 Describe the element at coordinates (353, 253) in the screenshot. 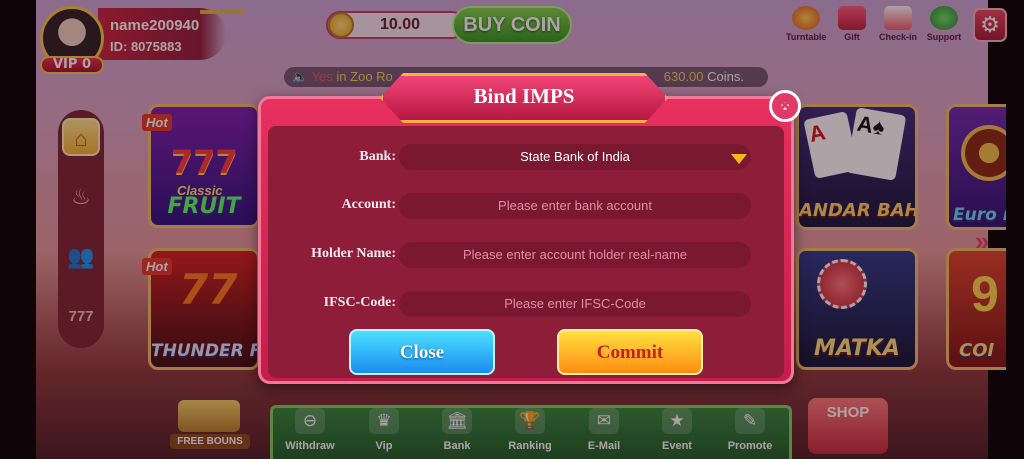

I see `holder-name-field-label: Holder Name:` at that location.